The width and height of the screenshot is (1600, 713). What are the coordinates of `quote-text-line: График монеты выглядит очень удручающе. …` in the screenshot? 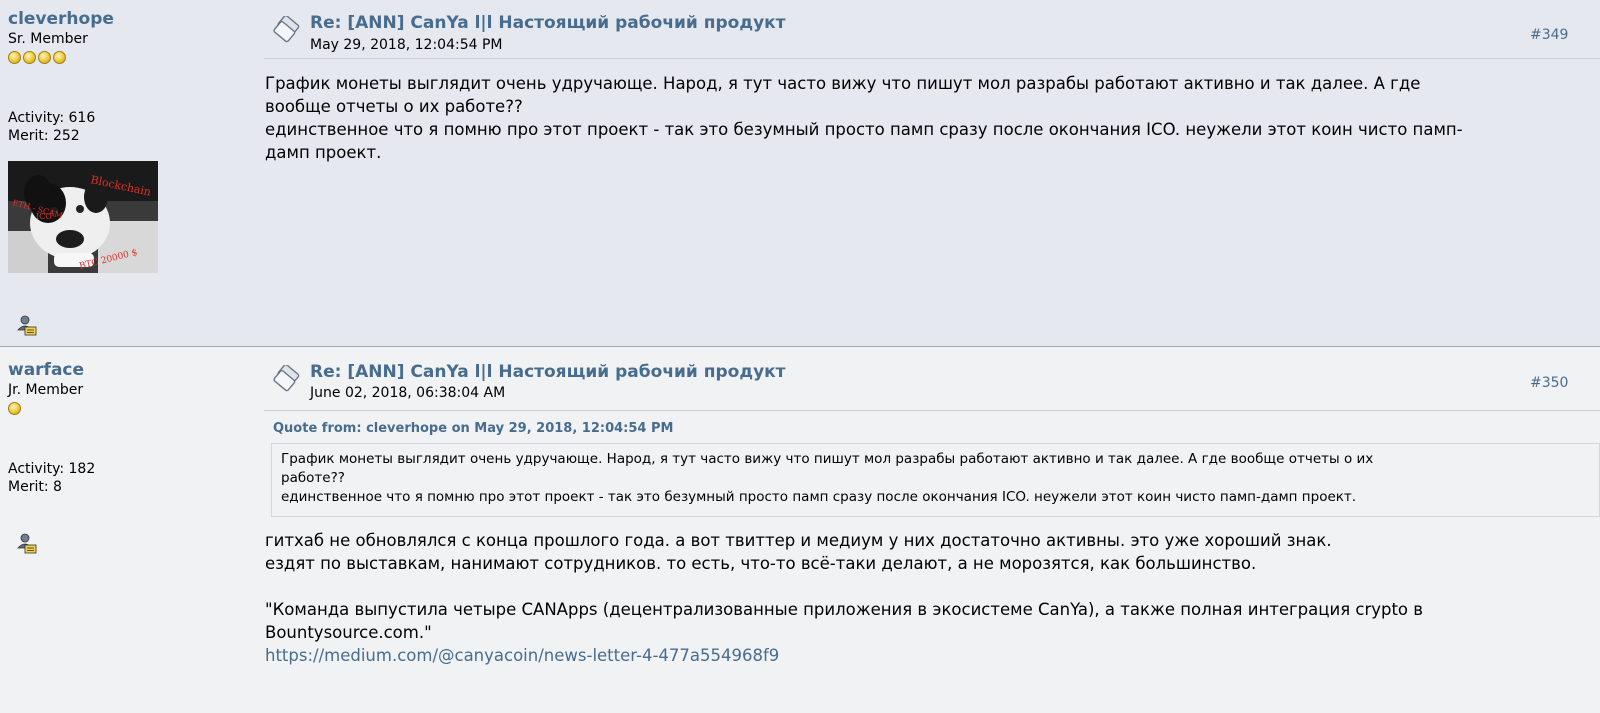 It's located at (827, 459).